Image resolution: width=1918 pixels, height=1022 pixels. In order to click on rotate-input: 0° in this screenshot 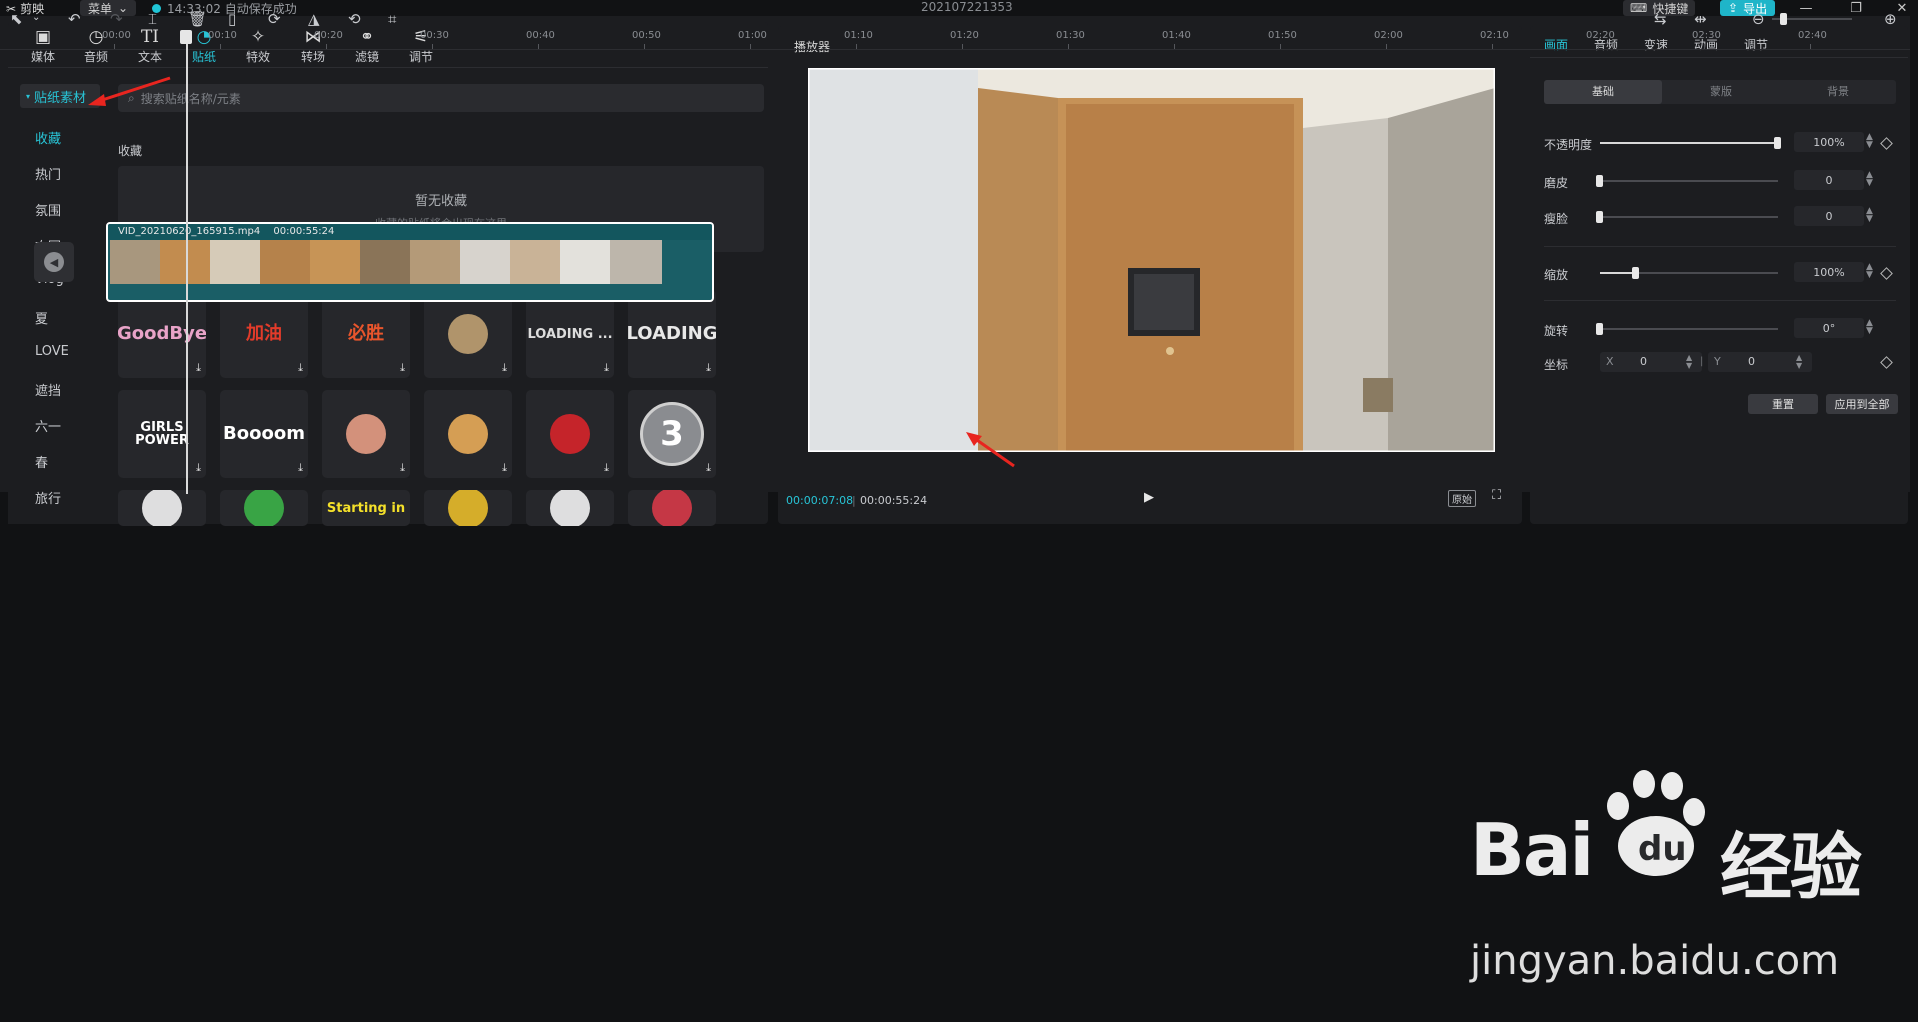, I will do `click(1829, 328)`.